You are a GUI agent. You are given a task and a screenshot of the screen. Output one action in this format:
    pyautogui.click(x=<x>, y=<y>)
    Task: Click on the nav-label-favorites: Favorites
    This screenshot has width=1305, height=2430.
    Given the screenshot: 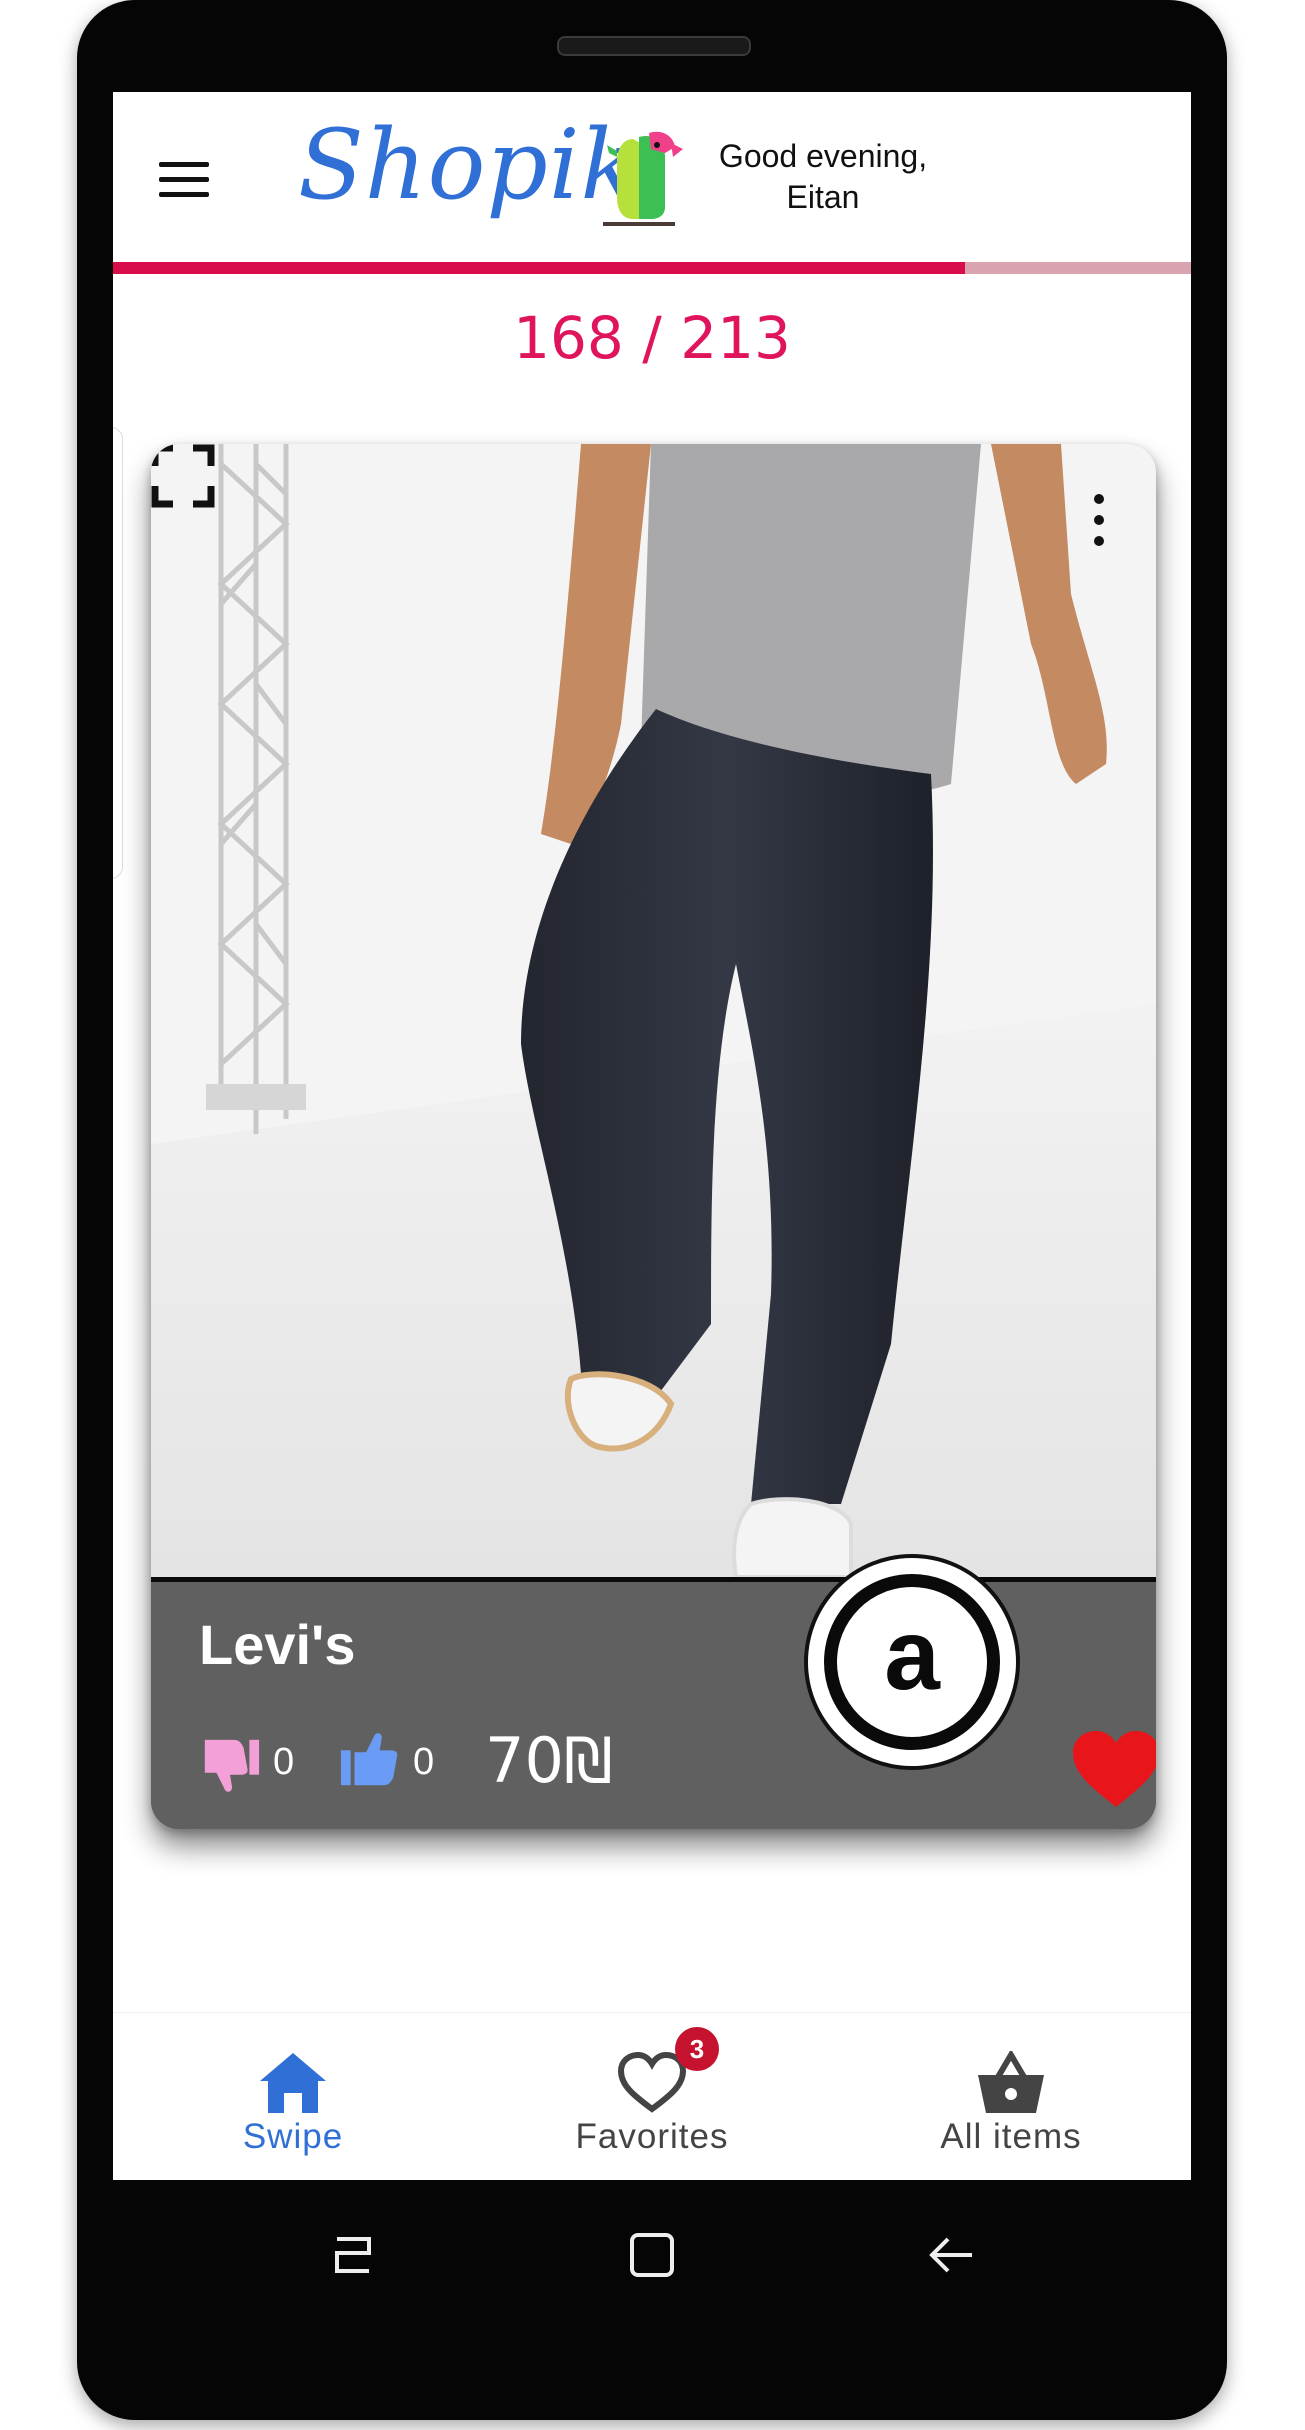 What is the action you would take?
    pyautogui.click(x=652, y=2136)
    